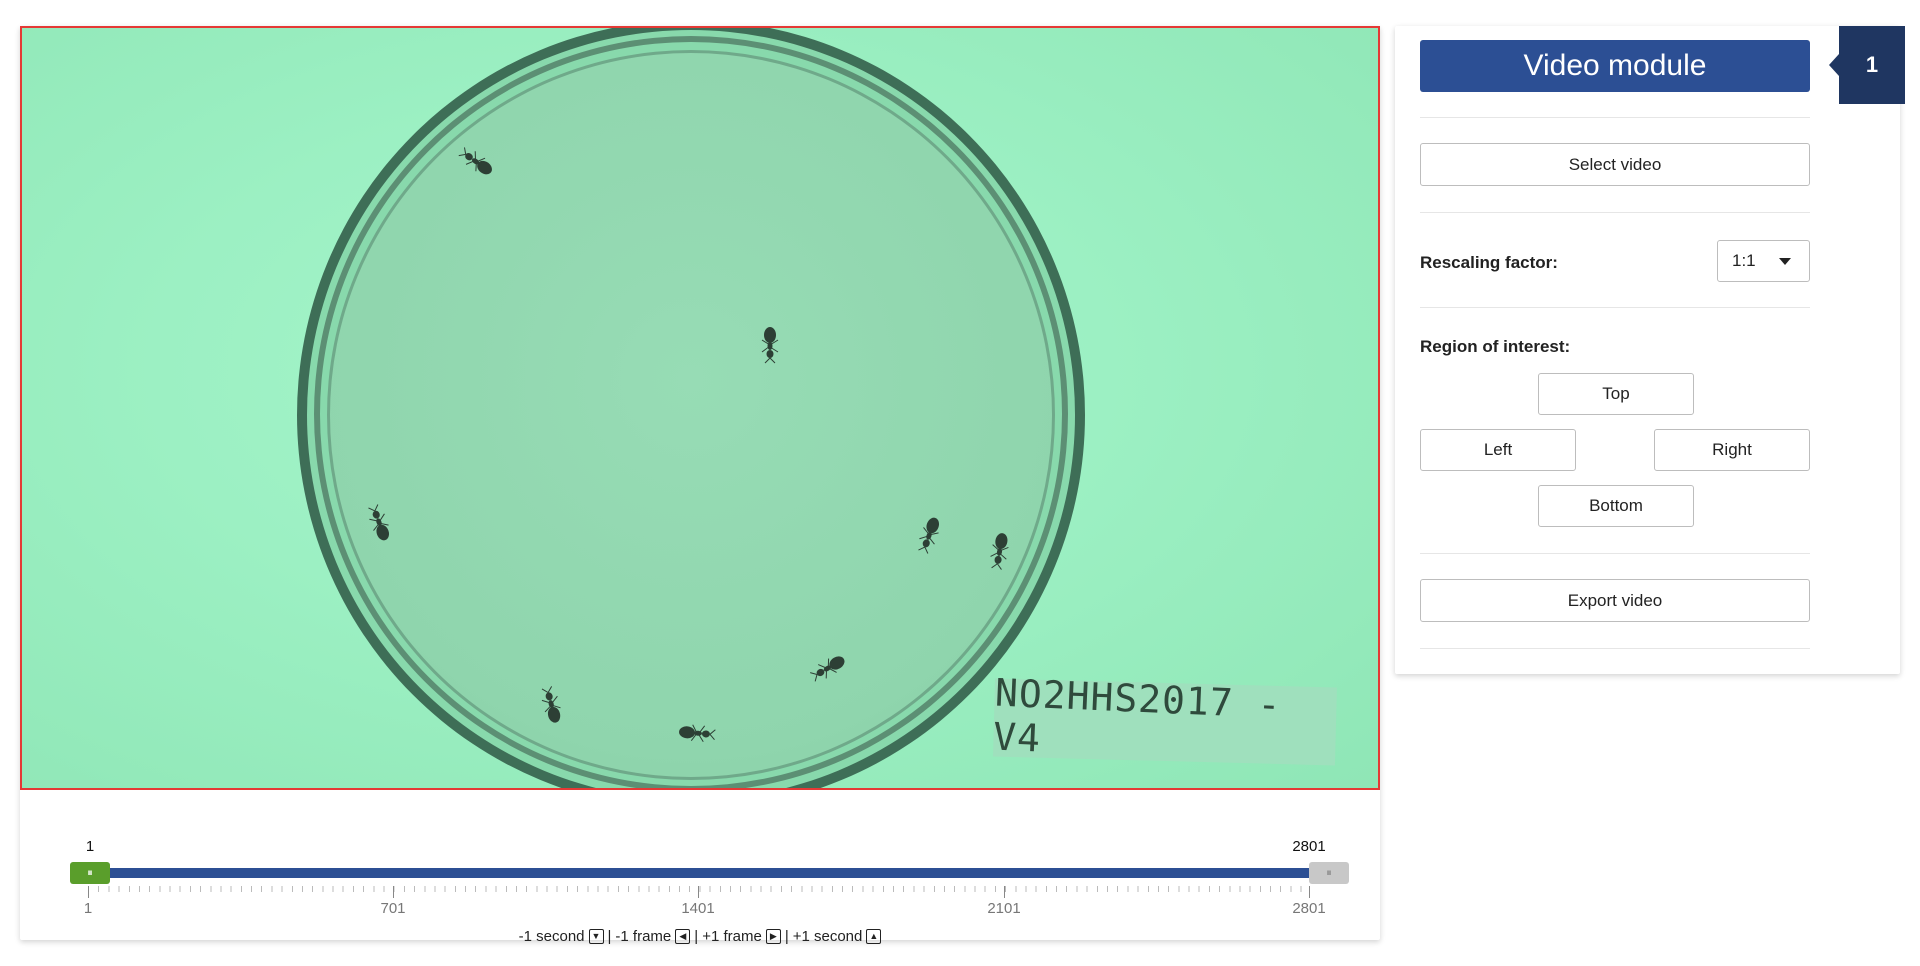 This screenshot has width=1920, height=966. What do you see at coordinates (683, 936) in the screenshot?
I see `minus-frame-button: ◀` at bounding box center [683, 936].